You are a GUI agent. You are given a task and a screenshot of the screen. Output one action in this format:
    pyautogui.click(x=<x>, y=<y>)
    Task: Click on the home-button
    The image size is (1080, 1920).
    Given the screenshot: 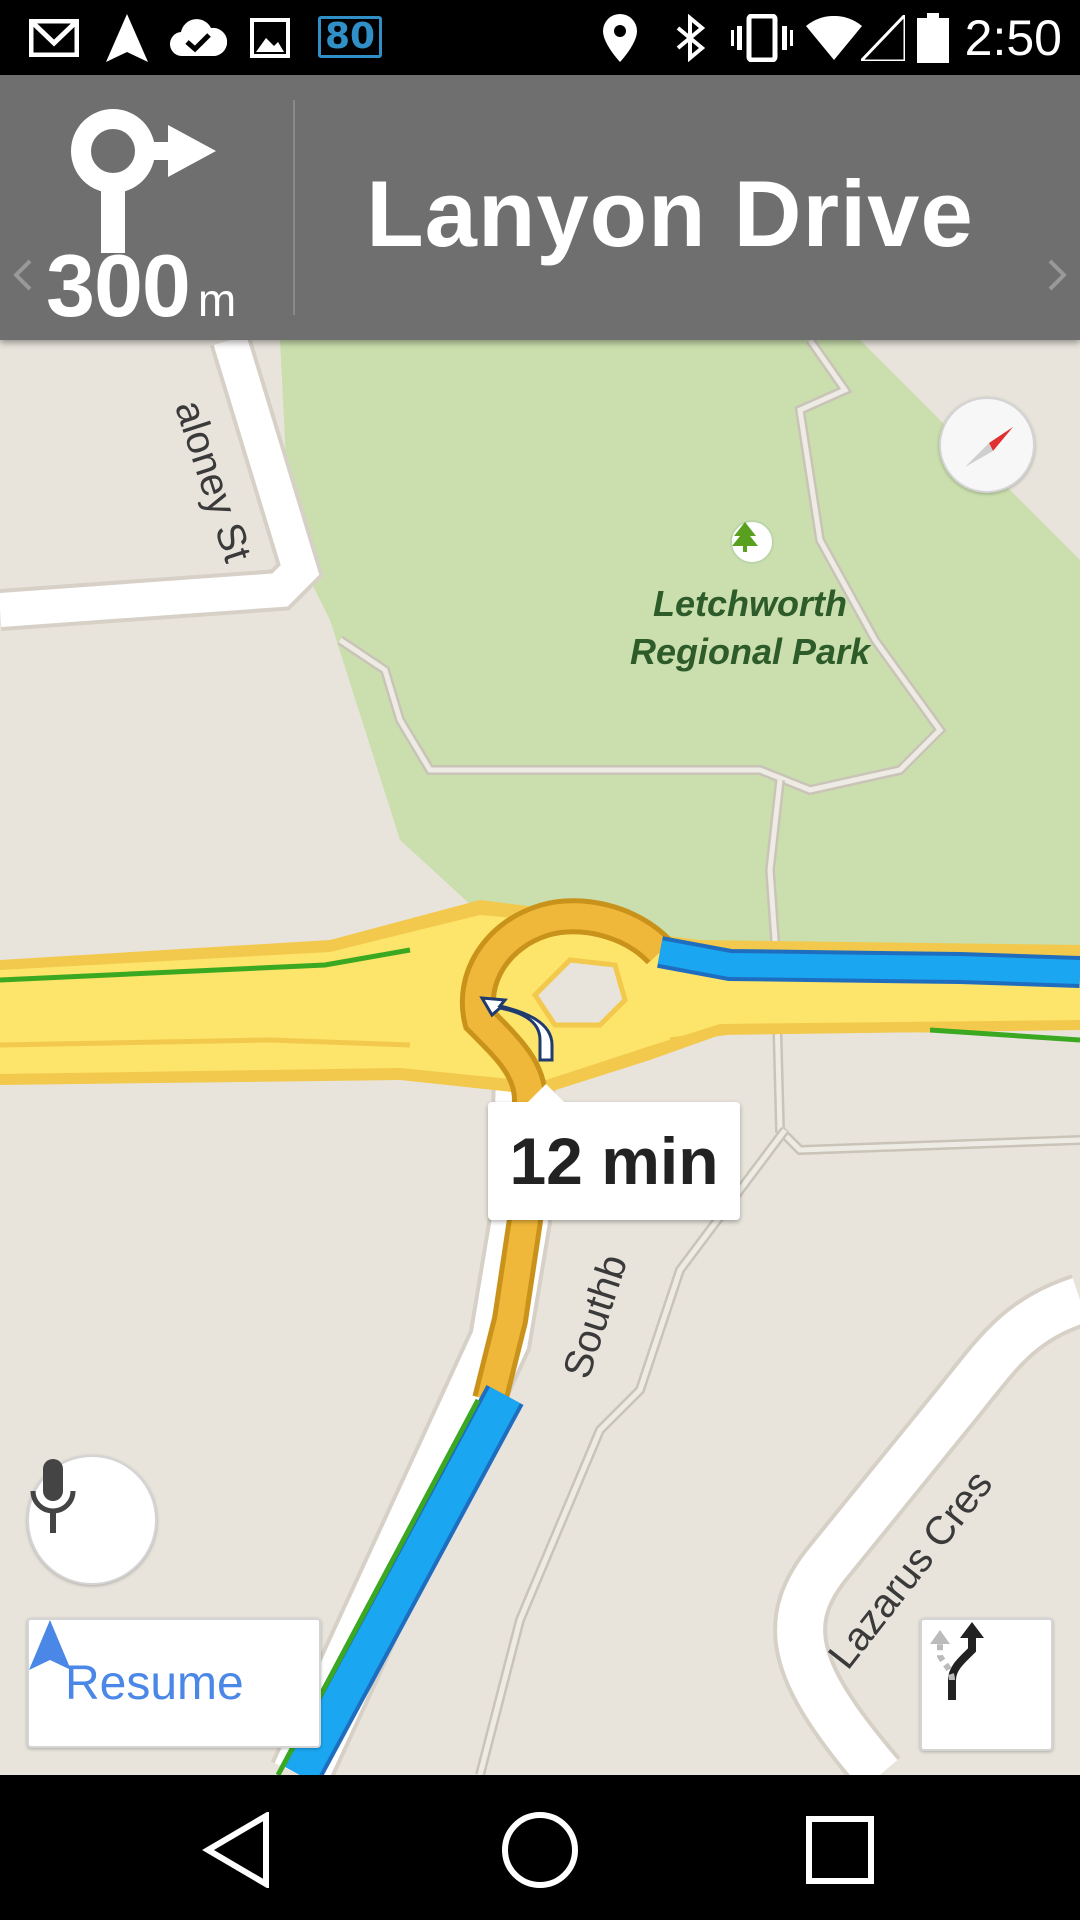 What is the action you would take?
    pyautogui.click(x=540, y=1850)
    